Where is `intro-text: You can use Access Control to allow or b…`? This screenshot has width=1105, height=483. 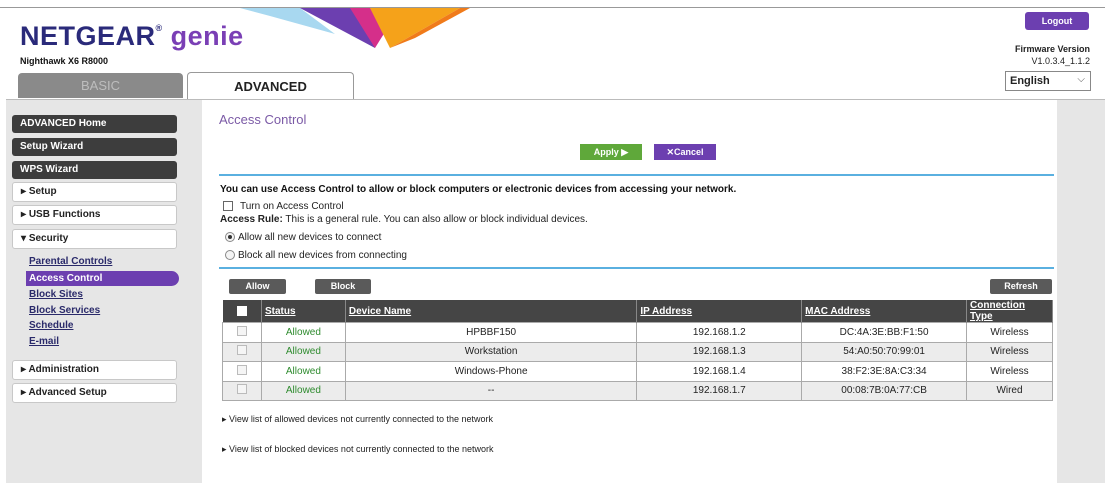 intro-text: You can use Access Control to allow or b… is located at coordinates (478, 189).